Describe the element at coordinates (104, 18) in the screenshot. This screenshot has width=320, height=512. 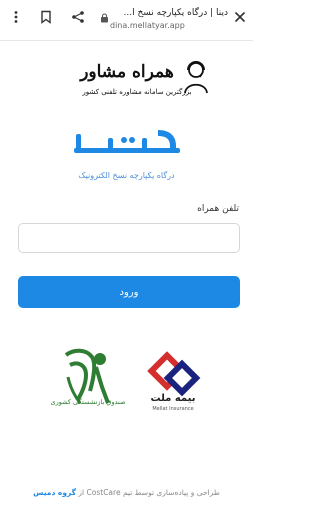
I see `lock-icon` at that location.